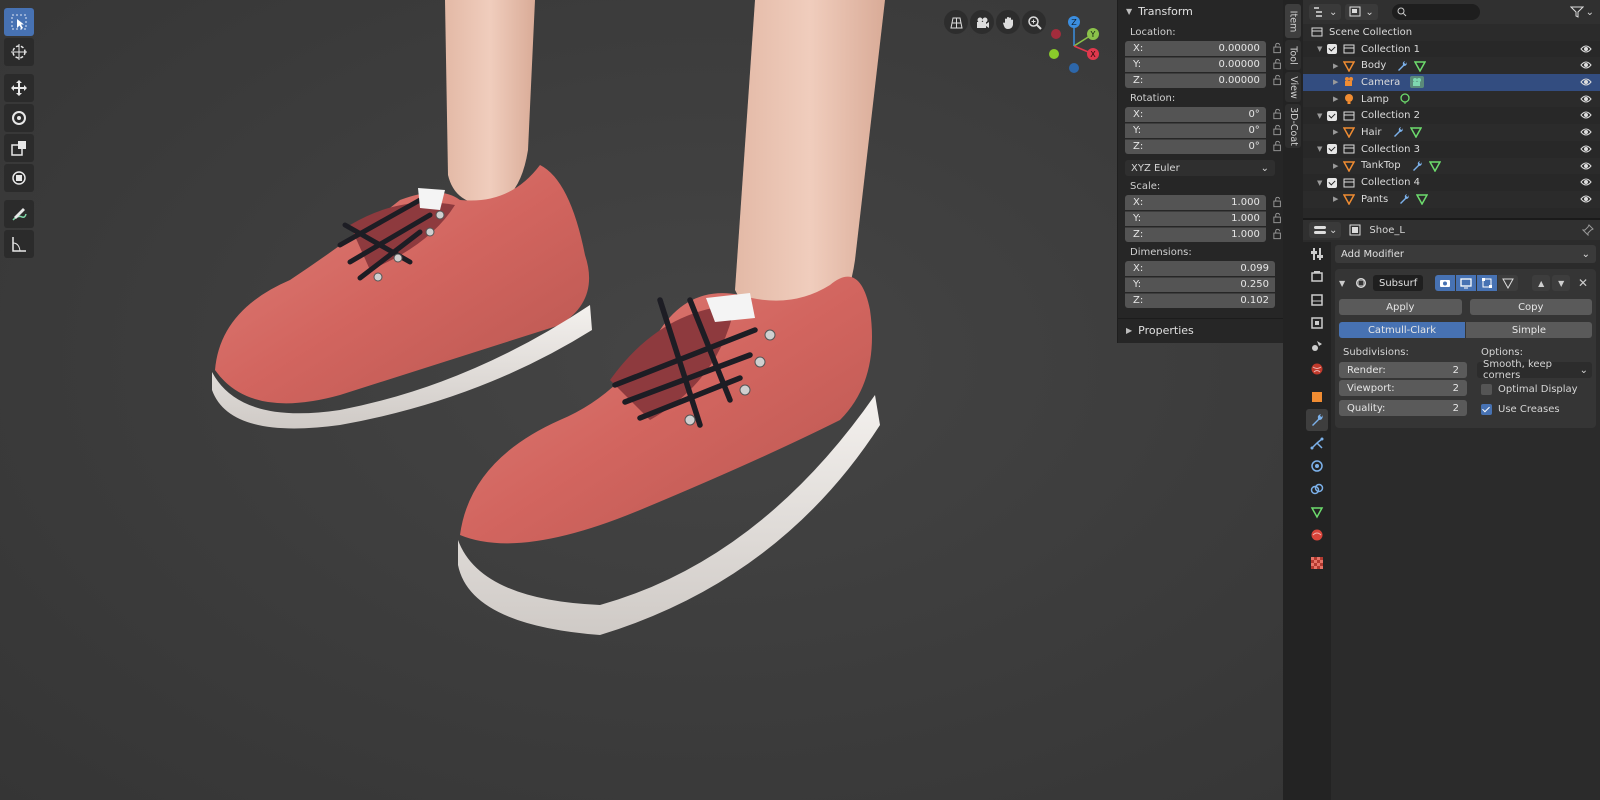  What do you see at coordinates (19, 88) in the screenshot?
I see `move-tool` at bounding box center [19, 88].